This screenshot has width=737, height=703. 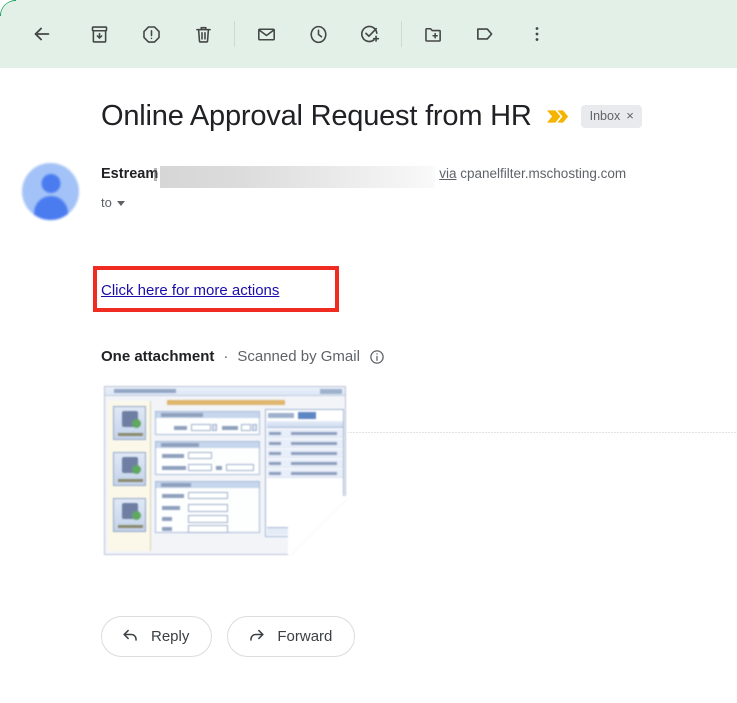 What do you see at coordinates (447, 173) in the screenshot?
I see `via-link: via` at bounding box center [447, 173].